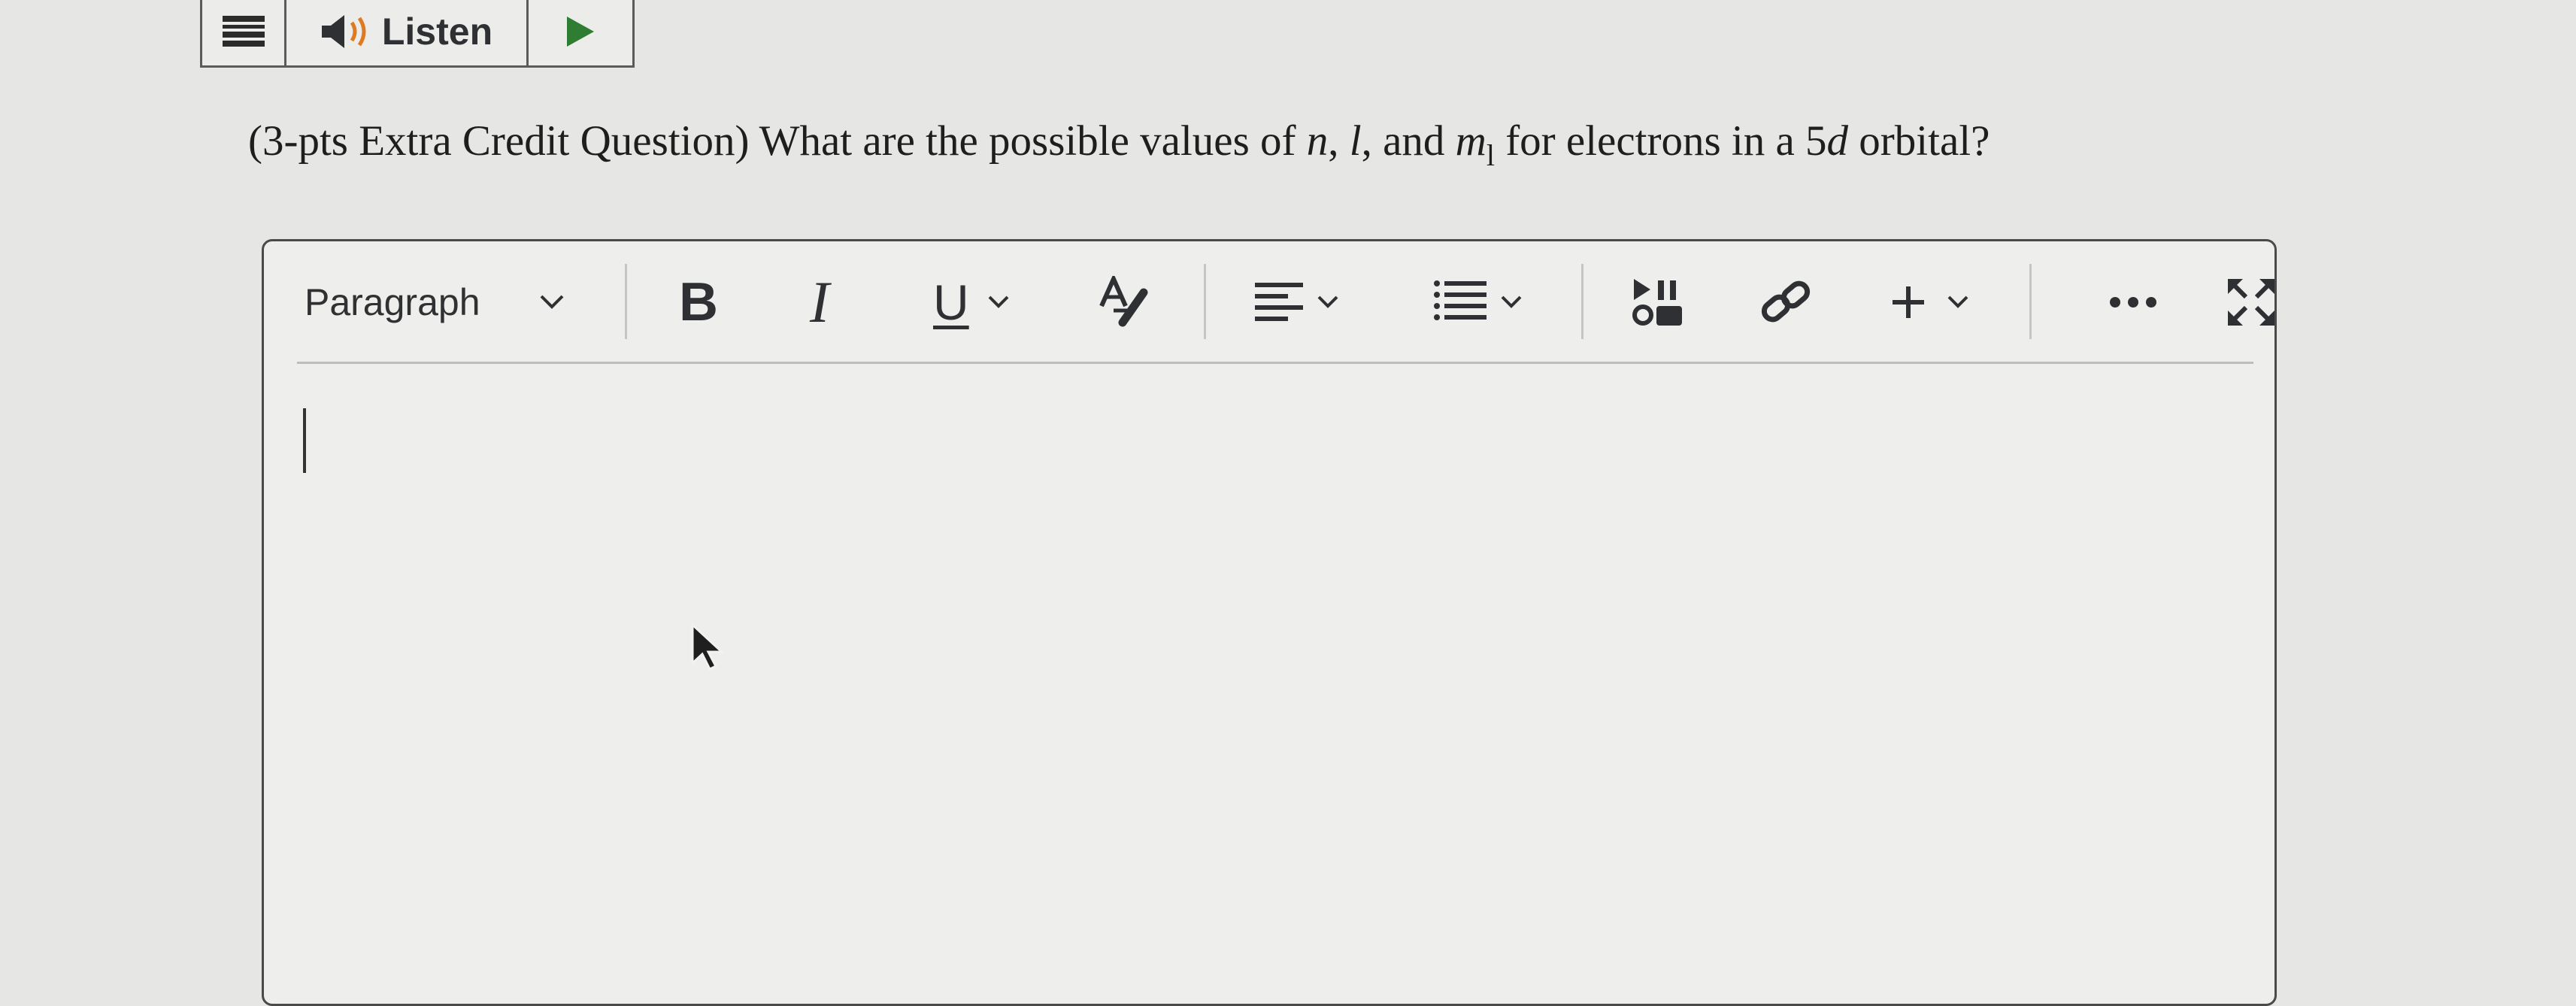 Image resolution: width=2576 pixels, height=1006 pixels. I want to click on align-dropdown, so click(1297, 302).